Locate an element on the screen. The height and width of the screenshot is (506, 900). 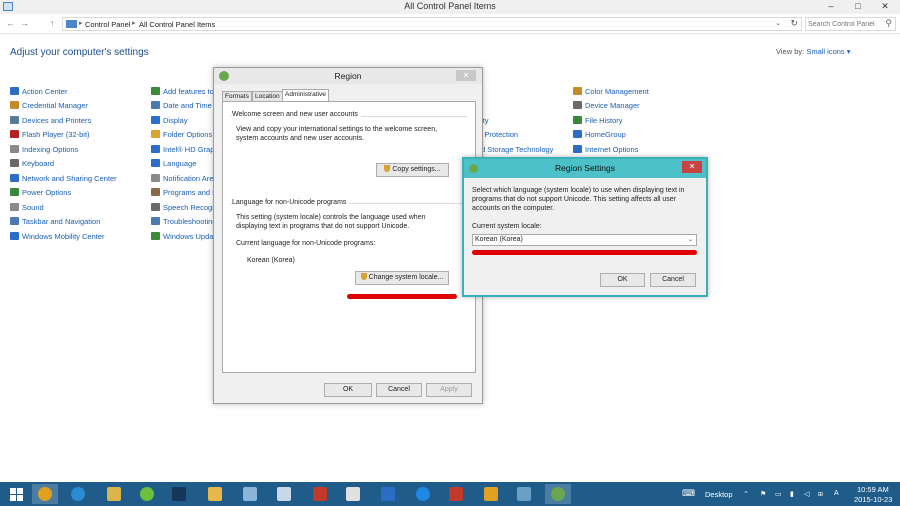
apply-button: Apply is located at coordinates (449, 390).